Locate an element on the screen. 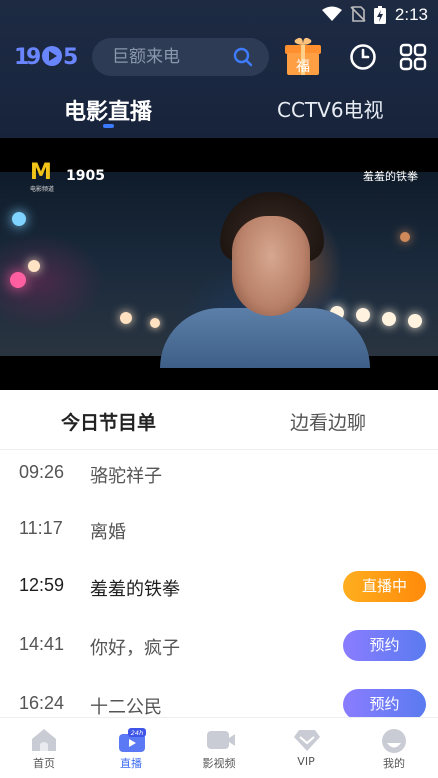  channel-watermark-sub: 电影频道 is located at coordinates (42, 189).